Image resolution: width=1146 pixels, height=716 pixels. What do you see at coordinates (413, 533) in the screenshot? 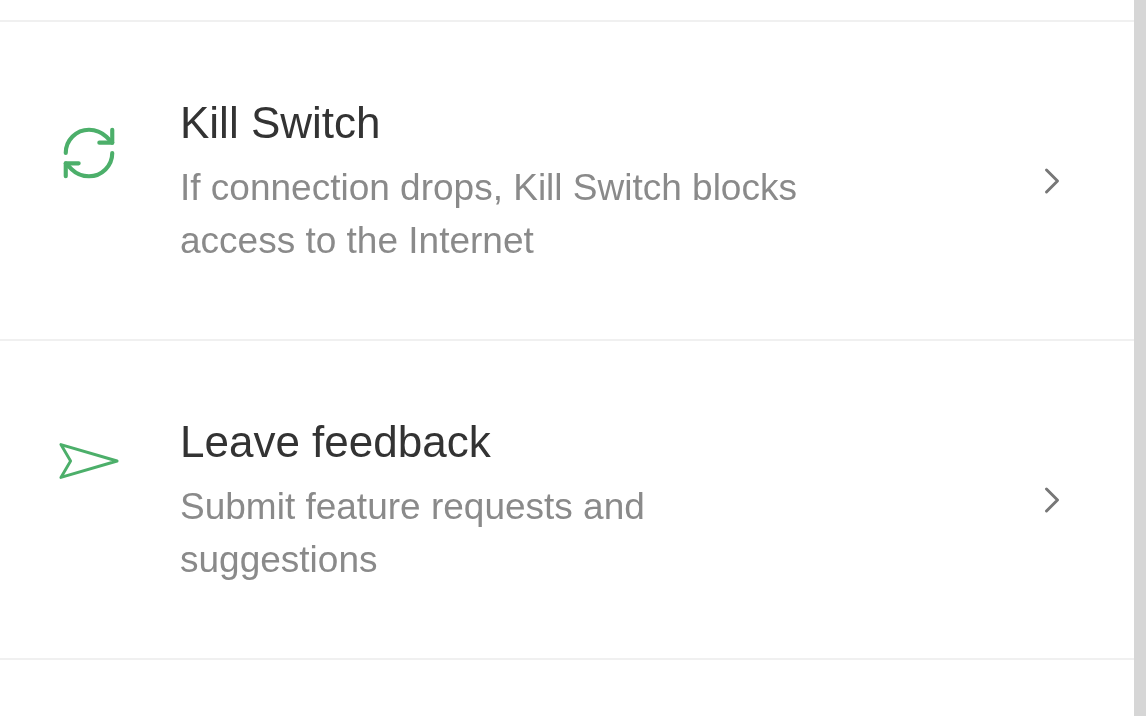
I see `row-description: Submit feature requests and suggestions` at bounding box center [413, 533].